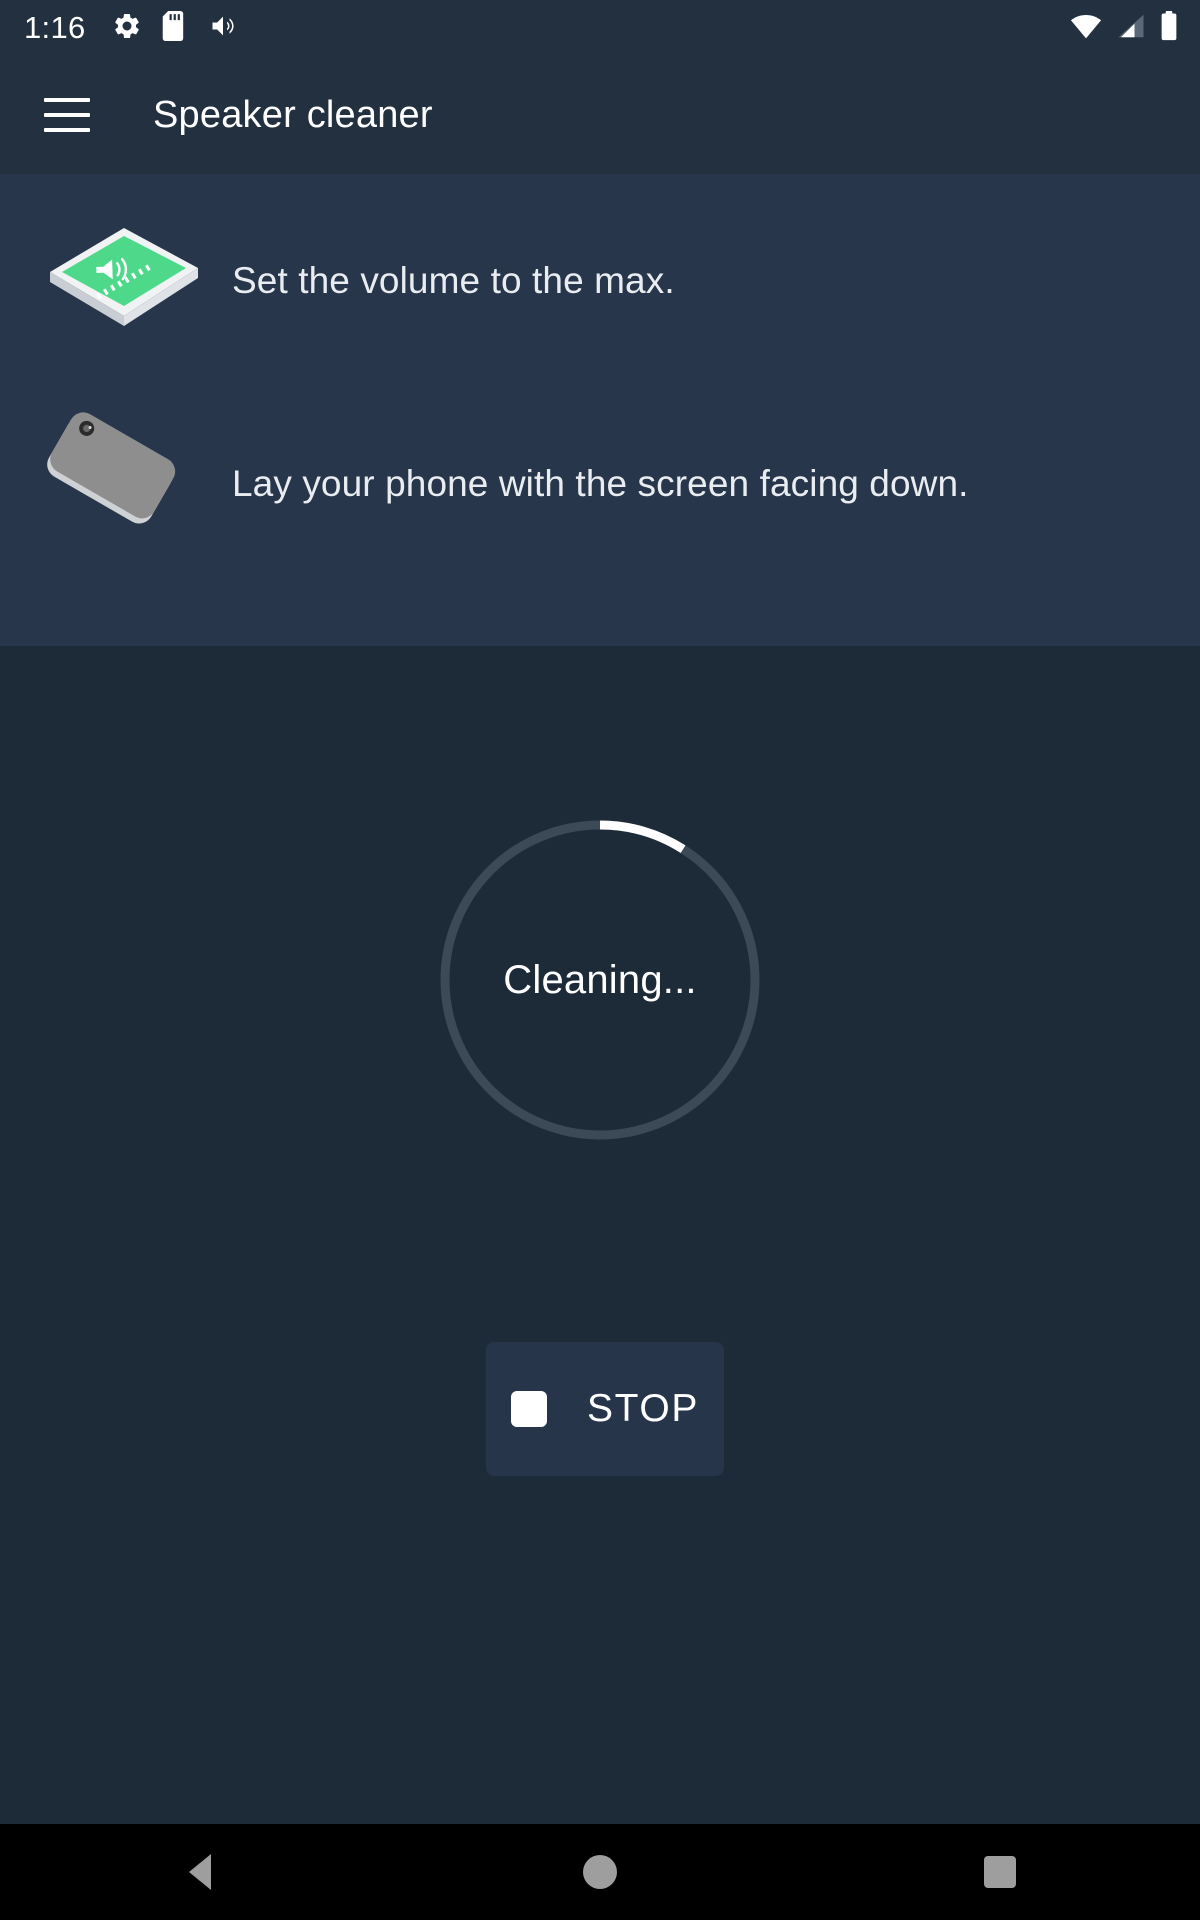 This screenshot has width=1200, height=1920. What do you see at coordinates (600, 115) in the screenshot?
I see `app-bar: Speaker cleaner` at bounding box center [600, 115].